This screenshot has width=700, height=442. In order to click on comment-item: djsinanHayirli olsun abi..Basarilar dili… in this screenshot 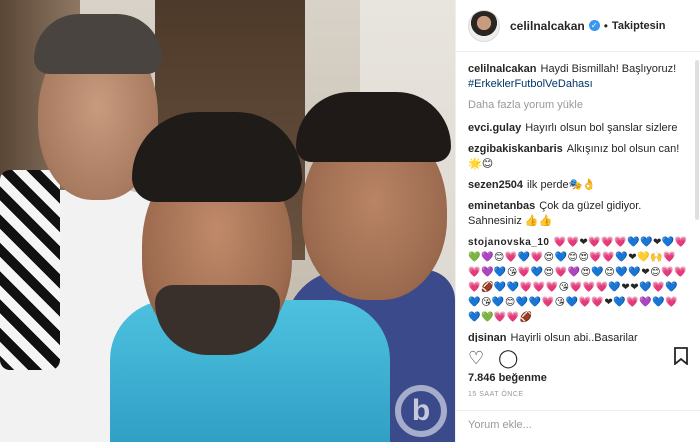, I will do `click(578, 336)`.